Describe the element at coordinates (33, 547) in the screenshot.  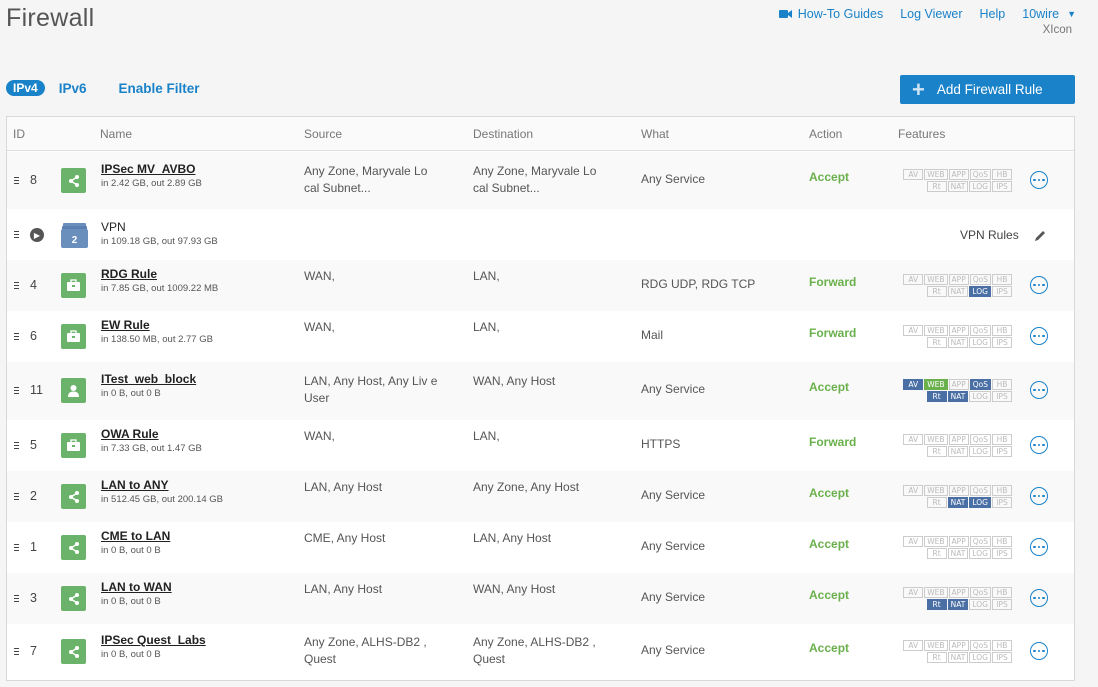
I see `rule-id: 1` at that location.